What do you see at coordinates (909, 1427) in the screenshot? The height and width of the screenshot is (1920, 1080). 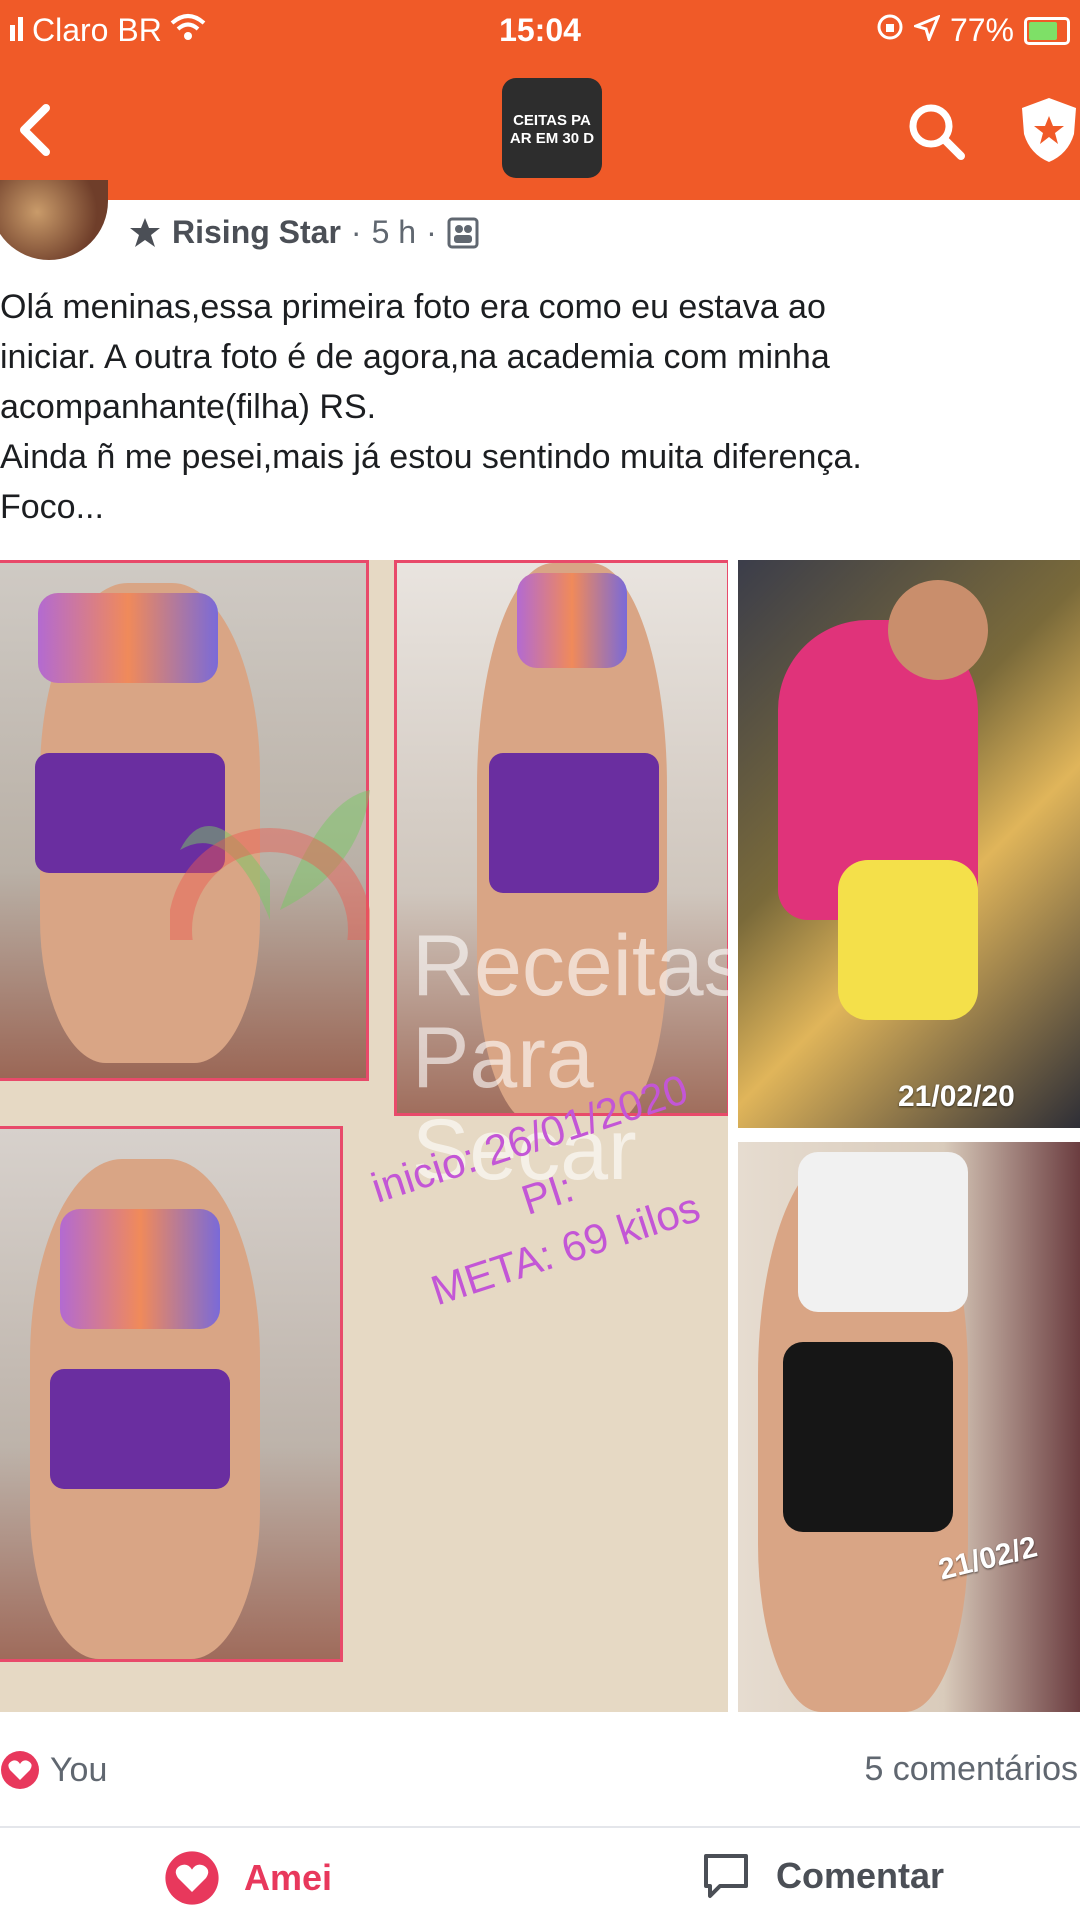 I see `after-side-photo: 21/02/2` at bounding box center [909, 1427].